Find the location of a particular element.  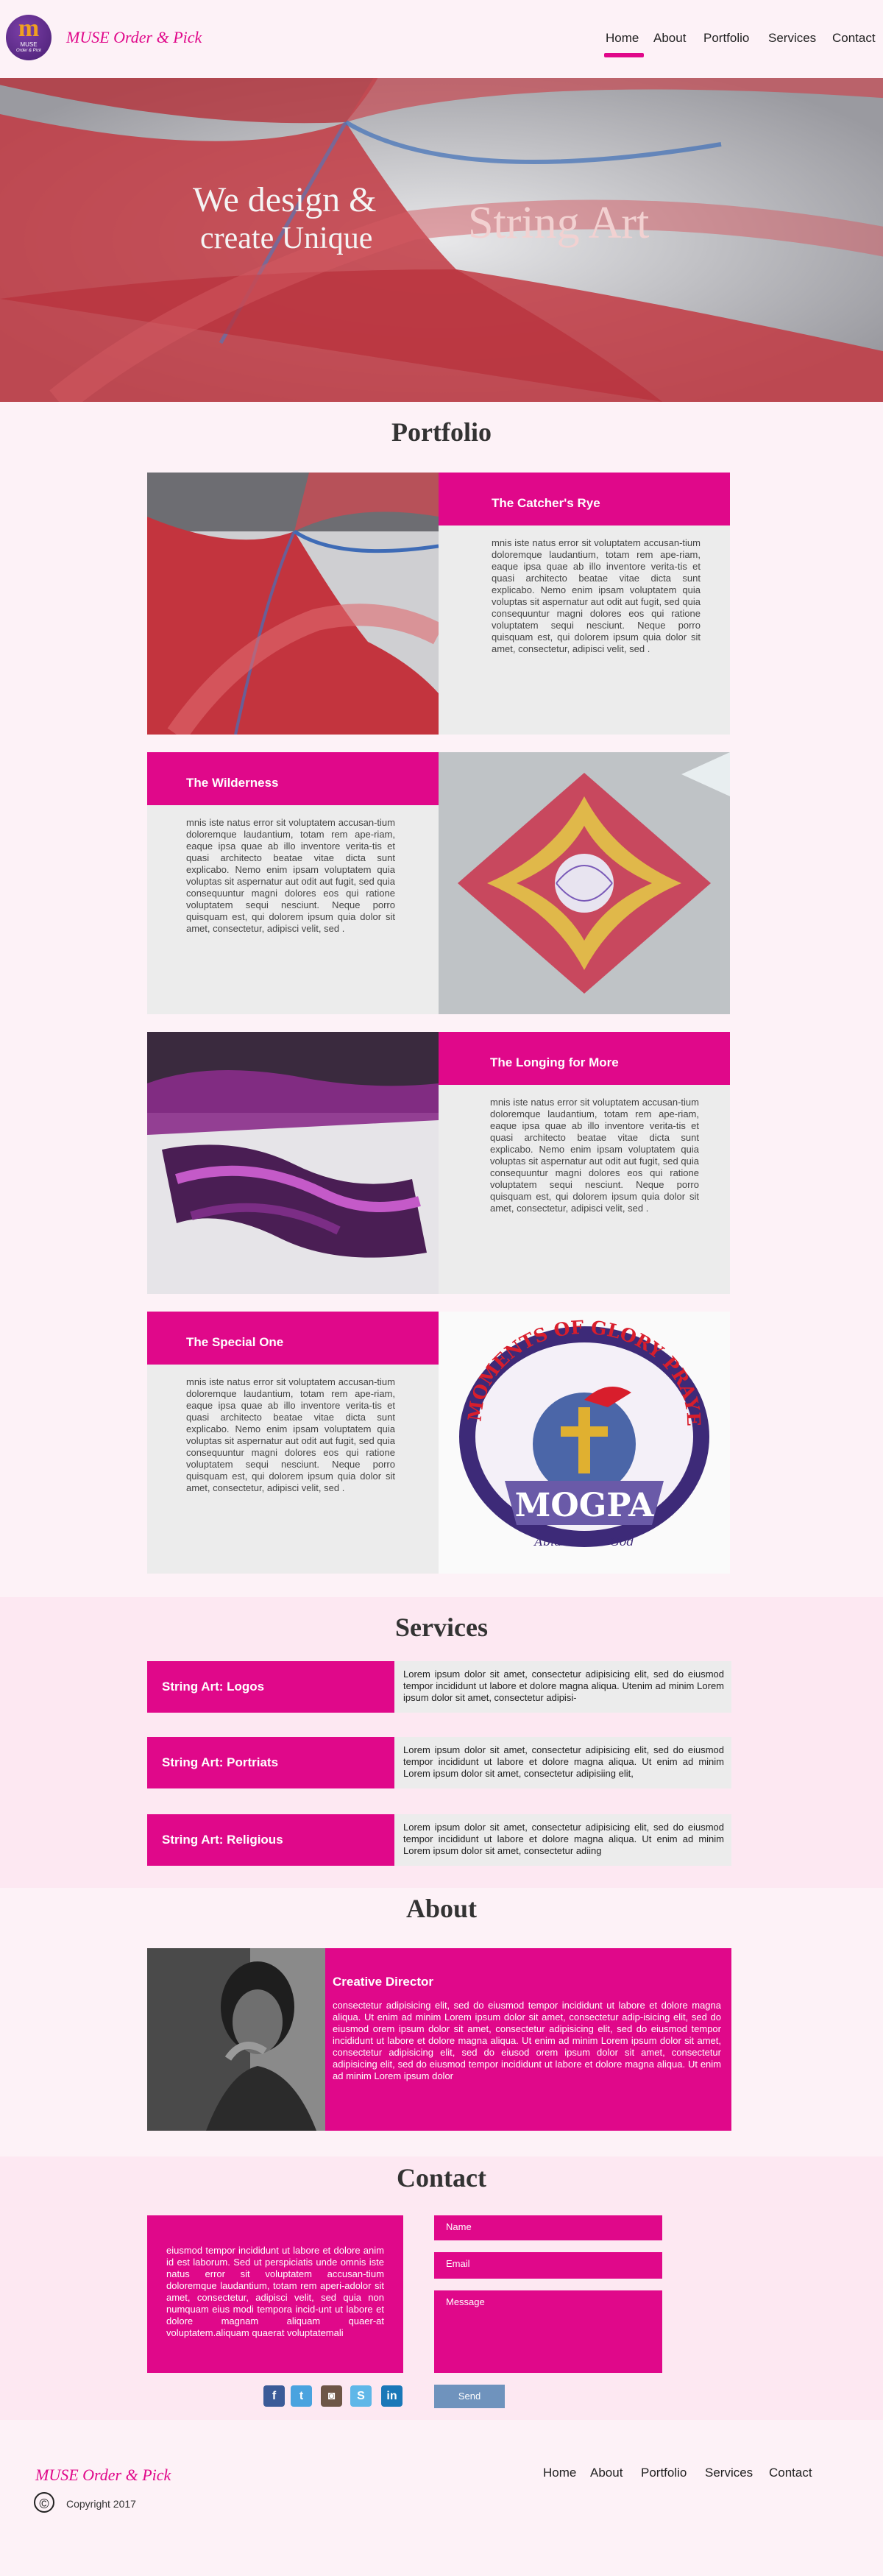

service-label-text: String Art: Logos is located at coordinates (214, 1687).